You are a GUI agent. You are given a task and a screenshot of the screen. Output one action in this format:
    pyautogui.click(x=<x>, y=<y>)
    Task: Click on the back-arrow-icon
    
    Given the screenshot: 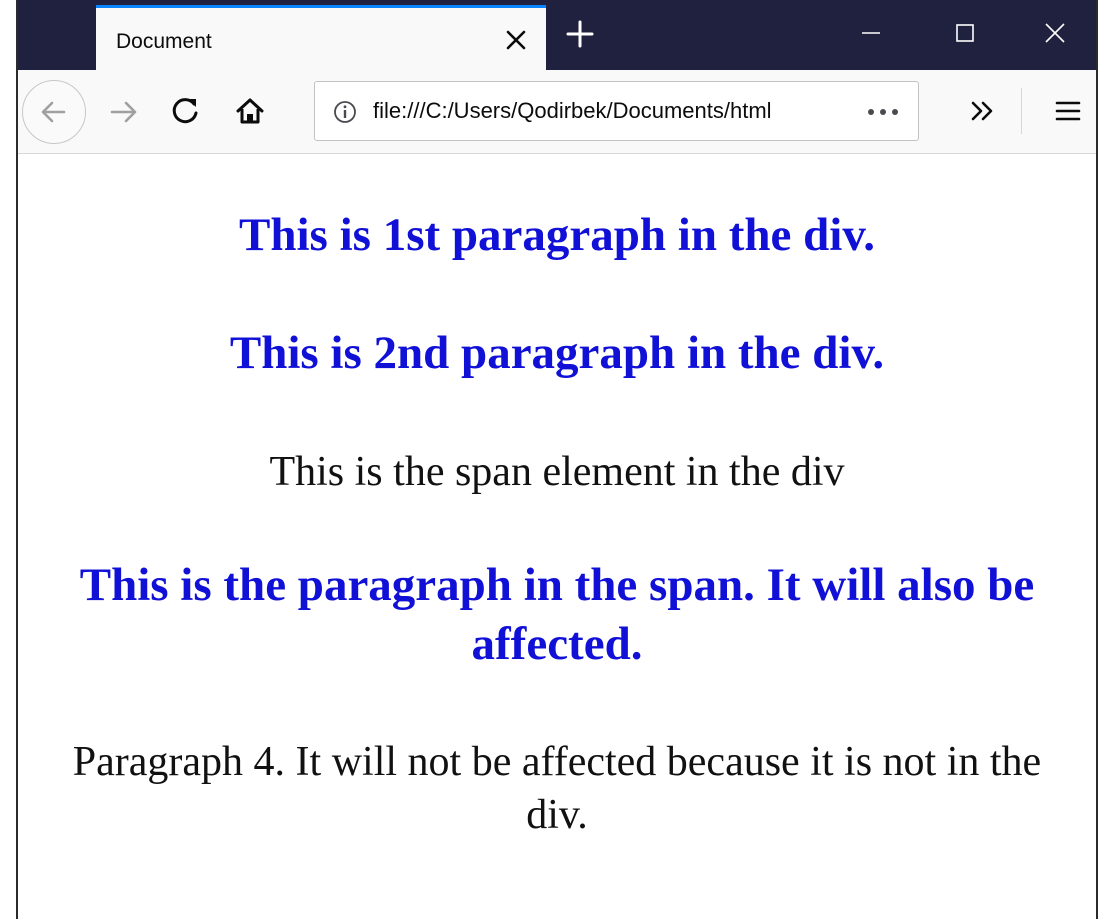 What is the action you would take?
    pyautogui.click(x=53, y=112)
    